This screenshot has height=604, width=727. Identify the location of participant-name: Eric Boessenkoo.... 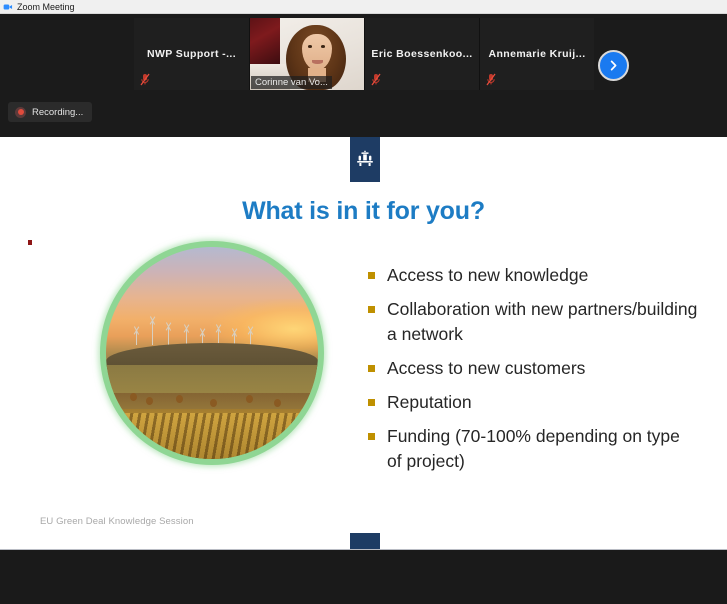
(422, 54).